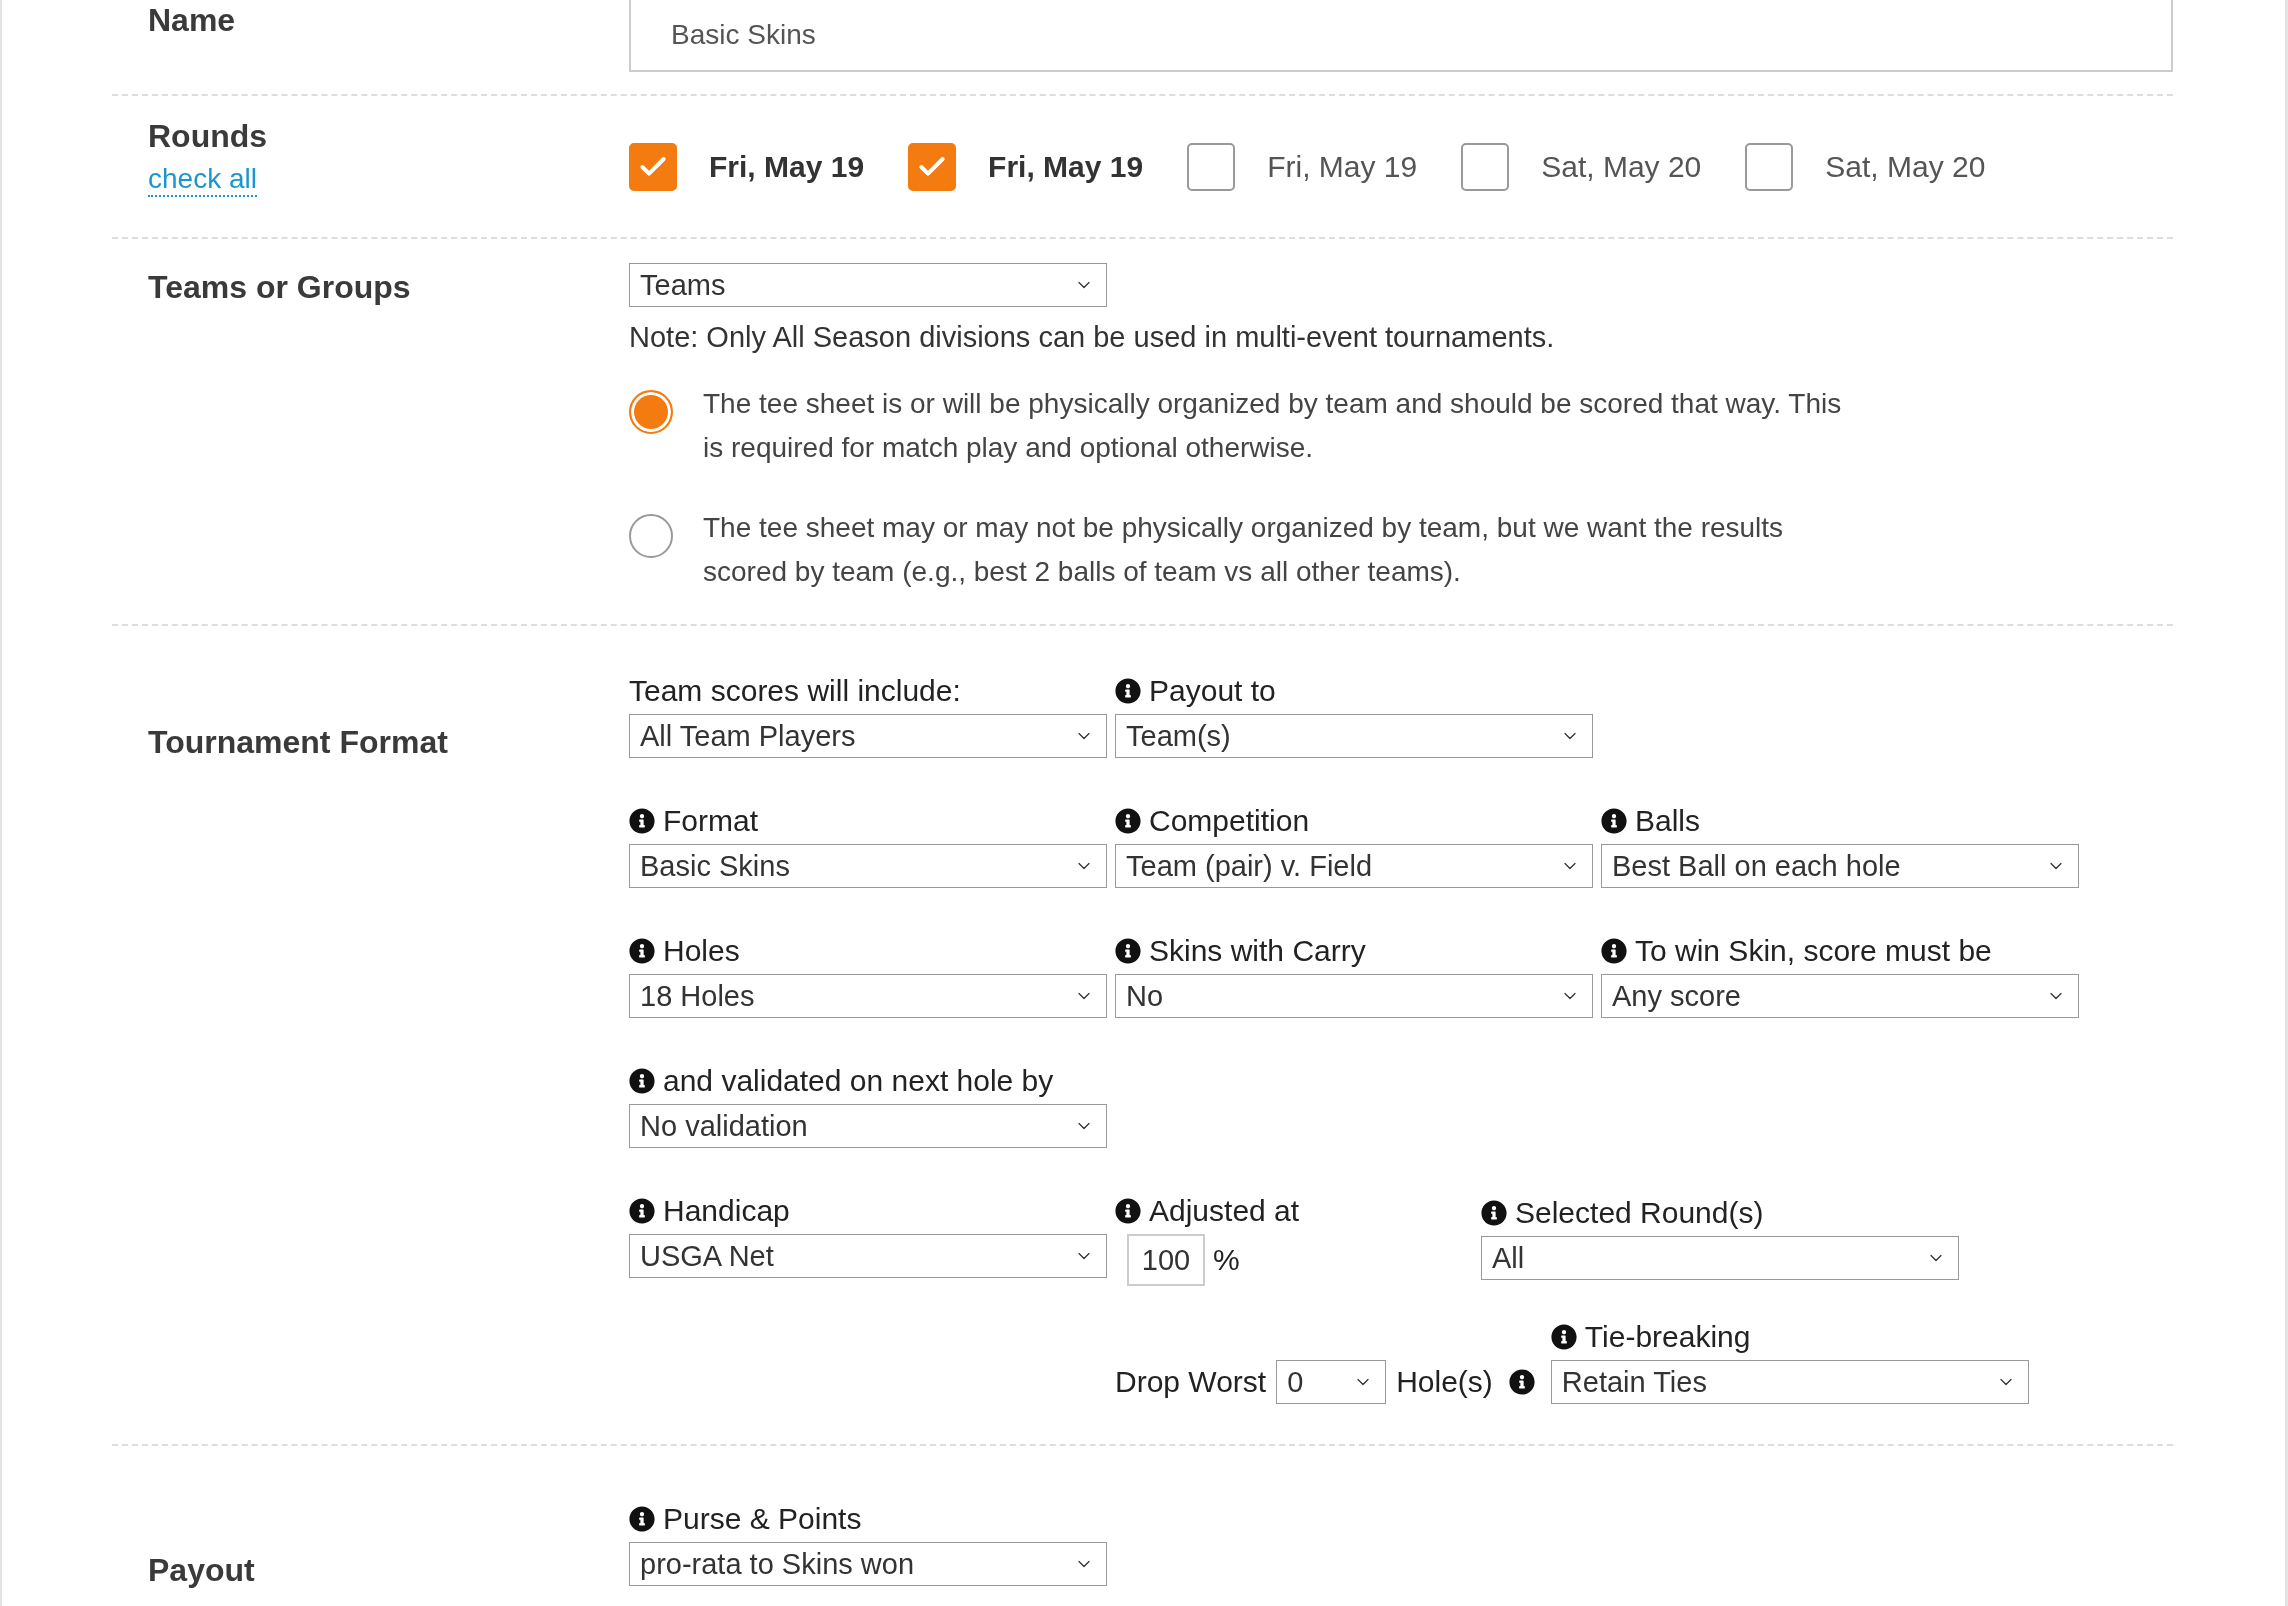 The image size is (2288, 1606). I want to click on field-label: and validated on next hole by, so click(858, 1081).